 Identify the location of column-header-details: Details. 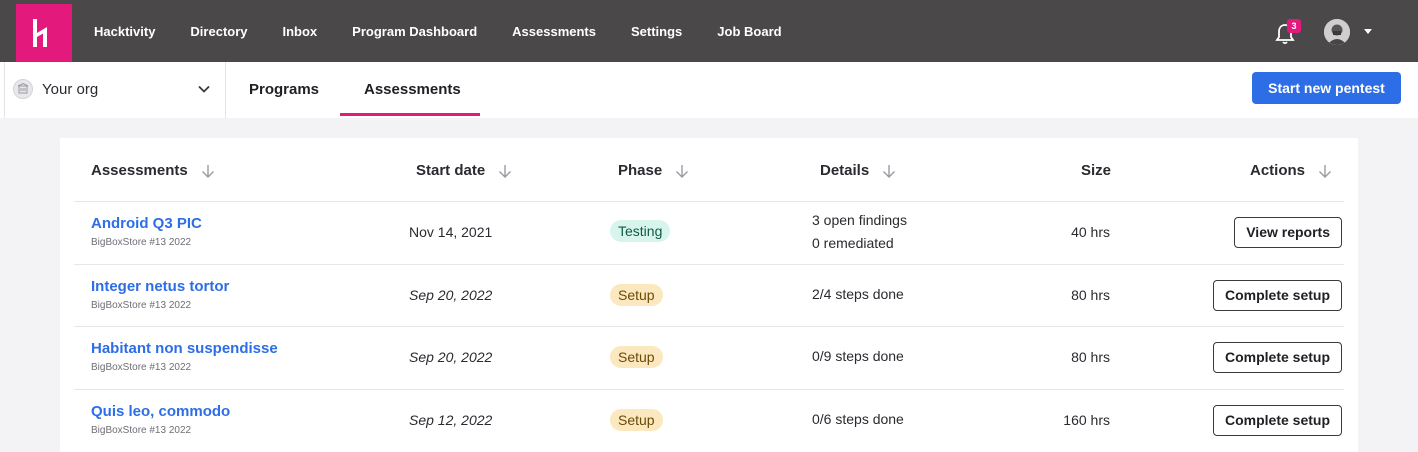
(858, 170).